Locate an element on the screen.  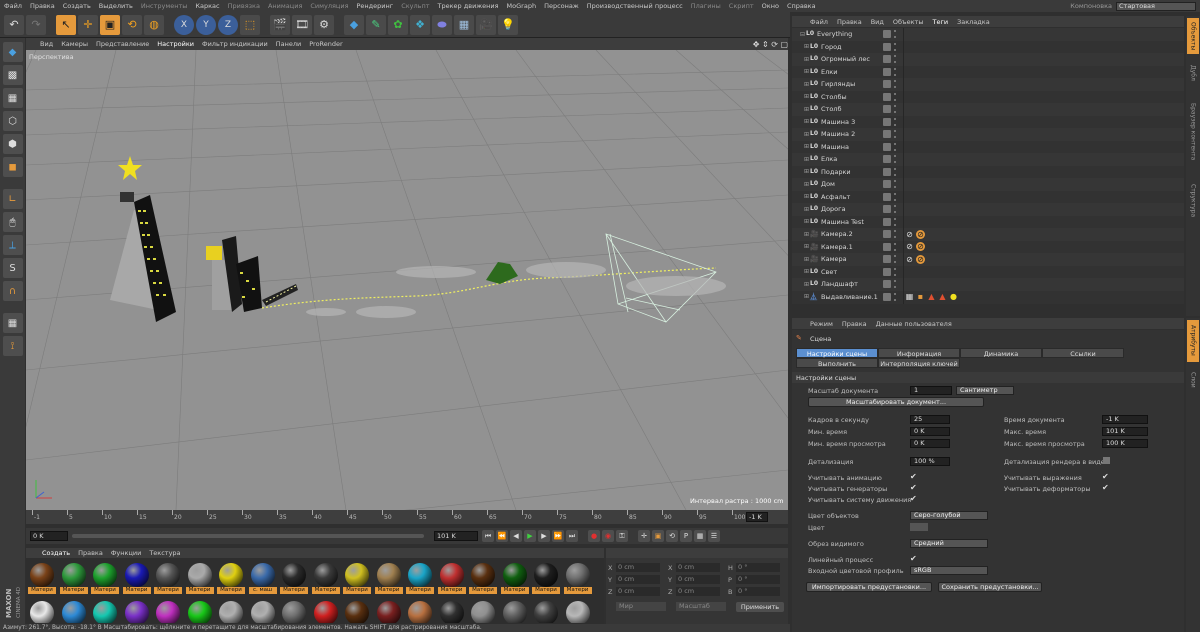
attribute-menu-item: Режим is located at coordinates (821, 324).